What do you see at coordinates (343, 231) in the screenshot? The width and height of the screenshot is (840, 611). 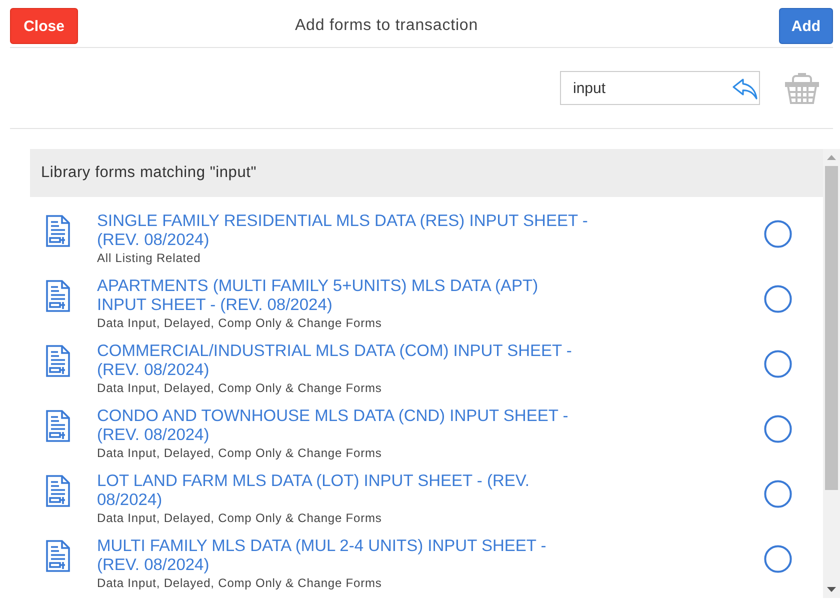 I see `form-title-link: SINGLE FAMILY RESIDENTIAL MLS DATA (RES) INPUT SHEET - (REV. 08/2024)` at bounding box center [343, 231].